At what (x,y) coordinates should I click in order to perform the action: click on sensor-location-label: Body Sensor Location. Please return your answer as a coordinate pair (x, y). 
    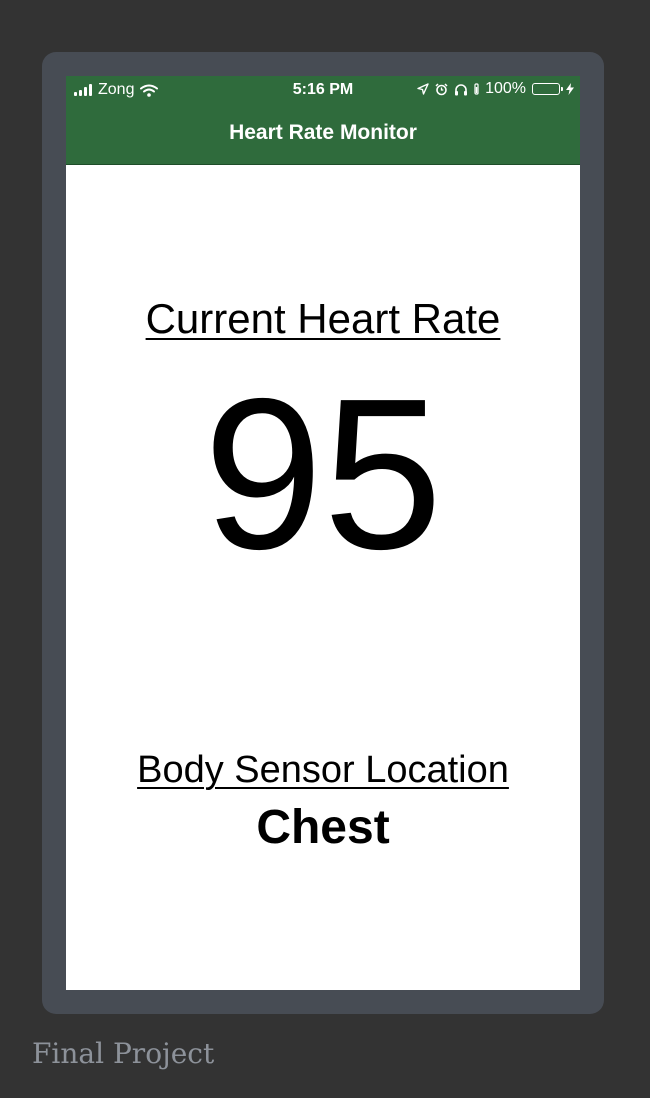
    Looking at the image, I should click on (323, 770).